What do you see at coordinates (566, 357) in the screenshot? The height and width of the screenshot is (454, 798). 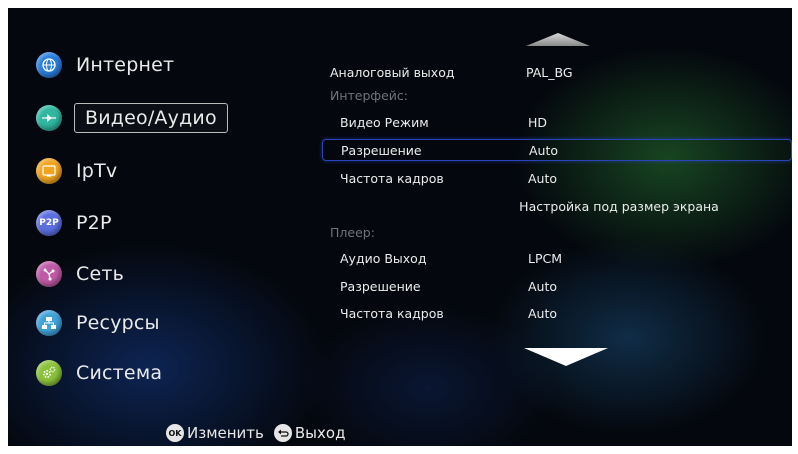 I see `scroll-down-arrow-icon` at bounding box center [566, 357].